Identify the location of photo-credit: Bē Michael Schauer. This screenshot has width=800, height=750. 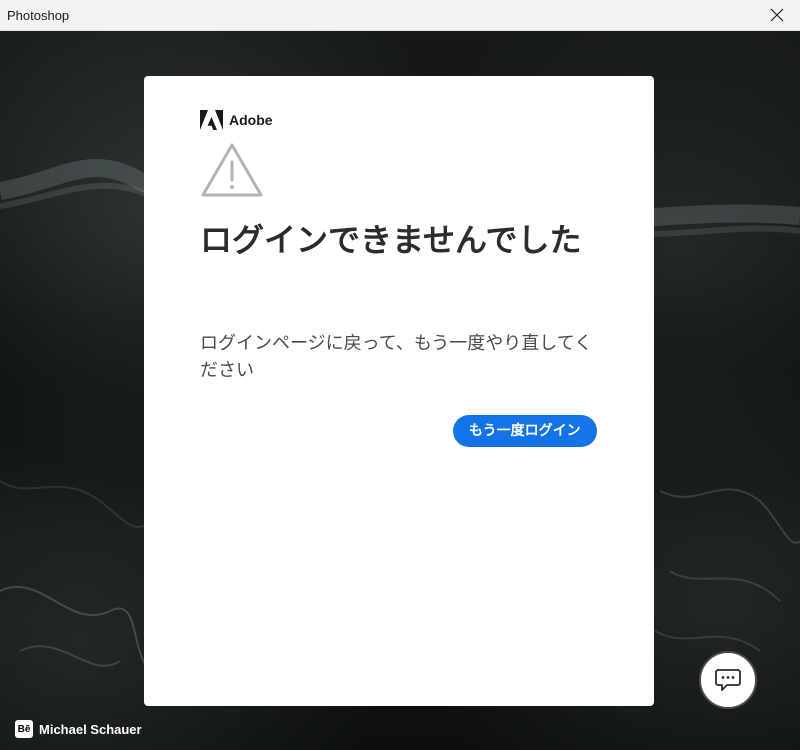
(78, 729).